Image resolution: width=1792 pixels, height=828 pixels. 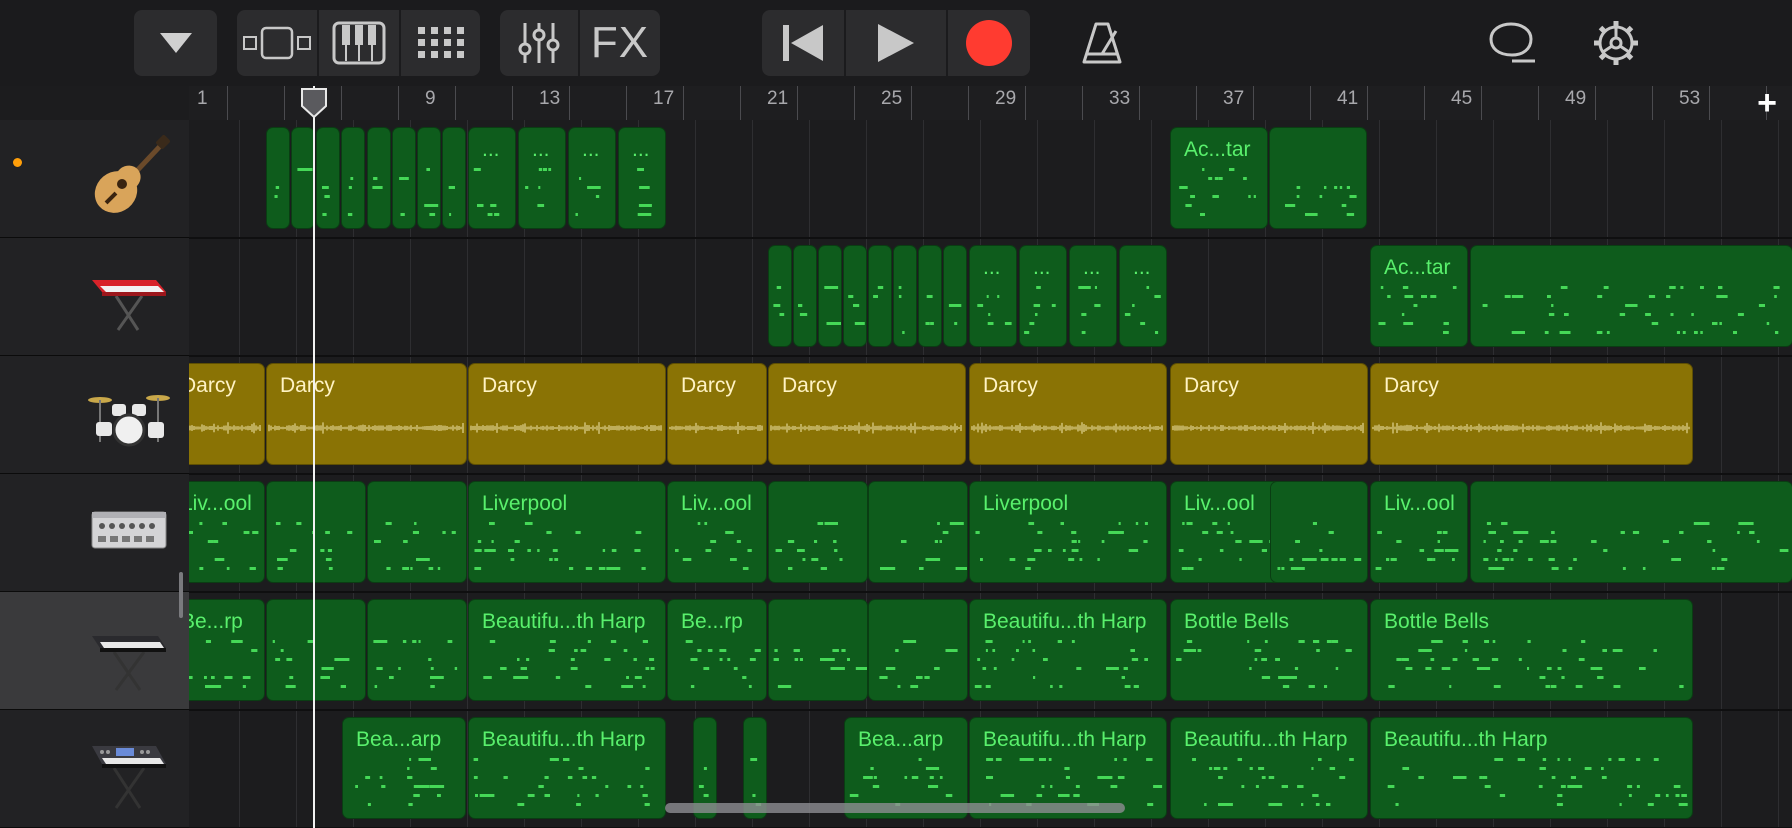 I want to click on loop-browser-button, so click(x=1512, y=43).